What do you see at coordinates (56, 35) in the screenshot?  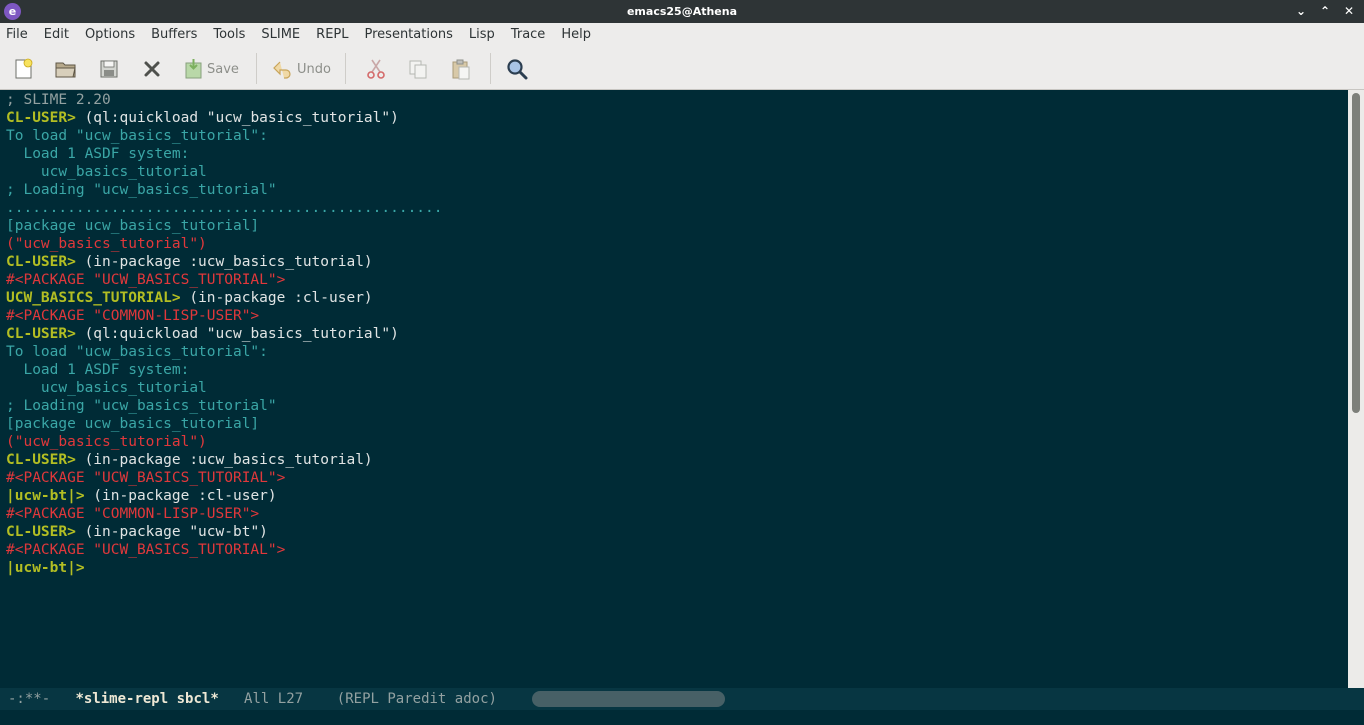 I see `menu-edit: Edit` at bounding box center [56, 35].